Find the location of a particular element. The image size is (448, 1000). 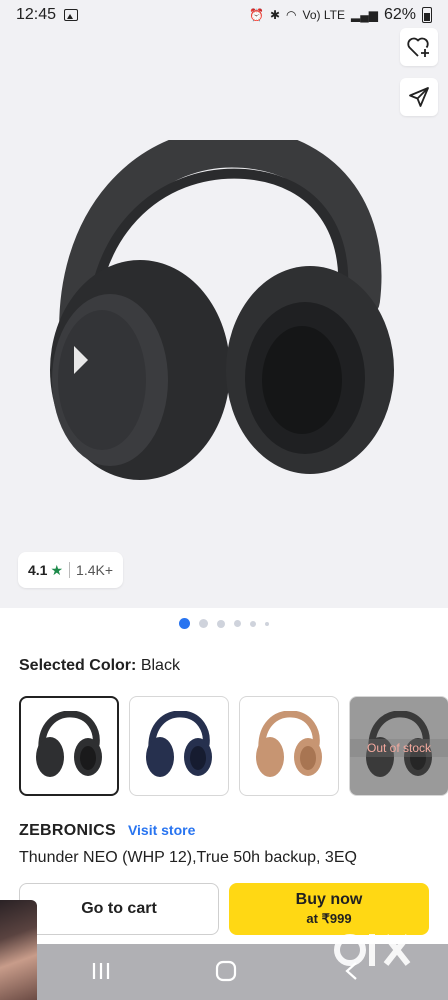

selected-color-title: Selected Color: is located at coordinates (78, 665).